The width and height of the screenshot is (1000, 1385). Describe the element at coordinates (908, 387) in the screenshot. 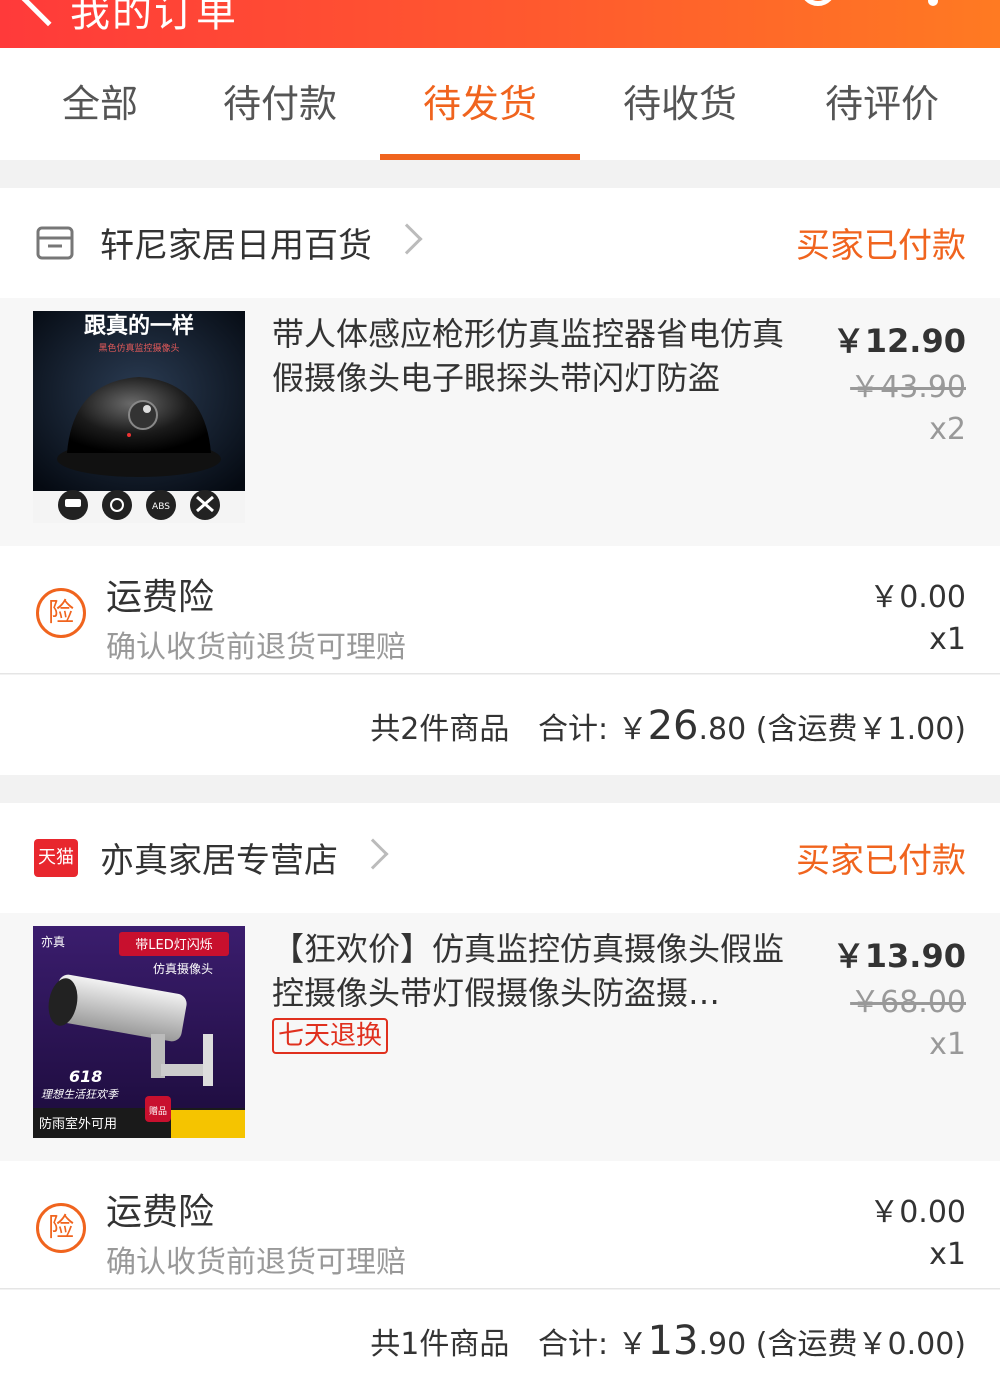

I see `product-original-price: ￥43.90` at that location.